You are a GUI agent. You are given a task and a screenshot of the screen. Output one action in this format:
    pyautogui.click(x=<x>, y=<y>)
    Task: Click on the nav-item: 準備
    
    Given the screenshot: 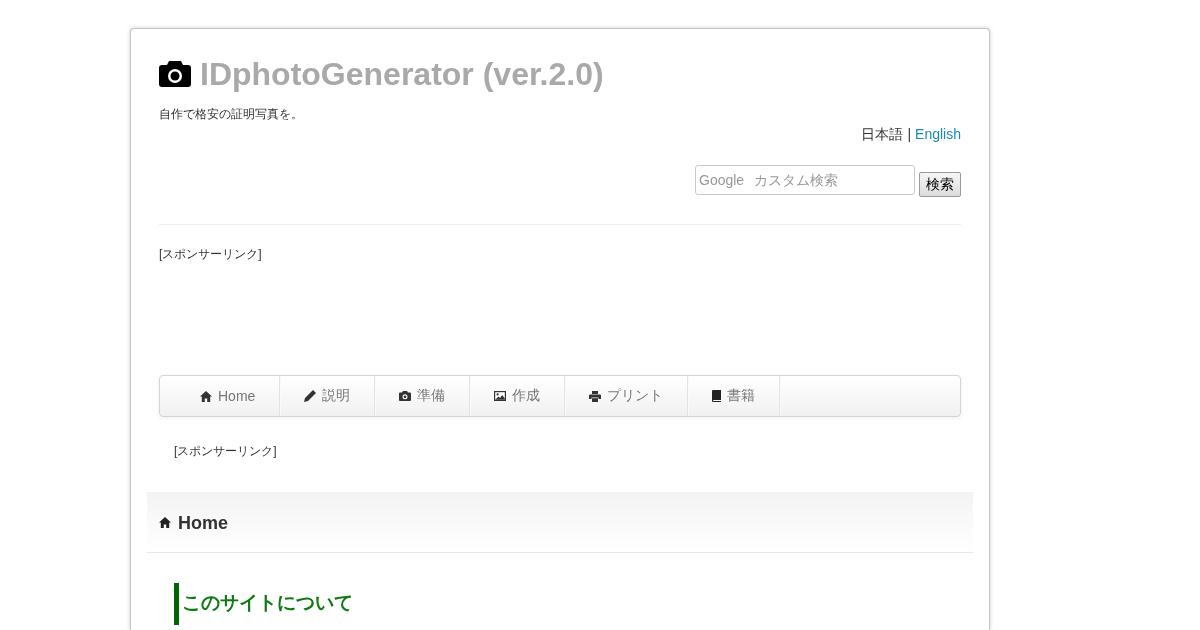 What is the action you would take?
    pyautogui.click(x=423, y=396)
    